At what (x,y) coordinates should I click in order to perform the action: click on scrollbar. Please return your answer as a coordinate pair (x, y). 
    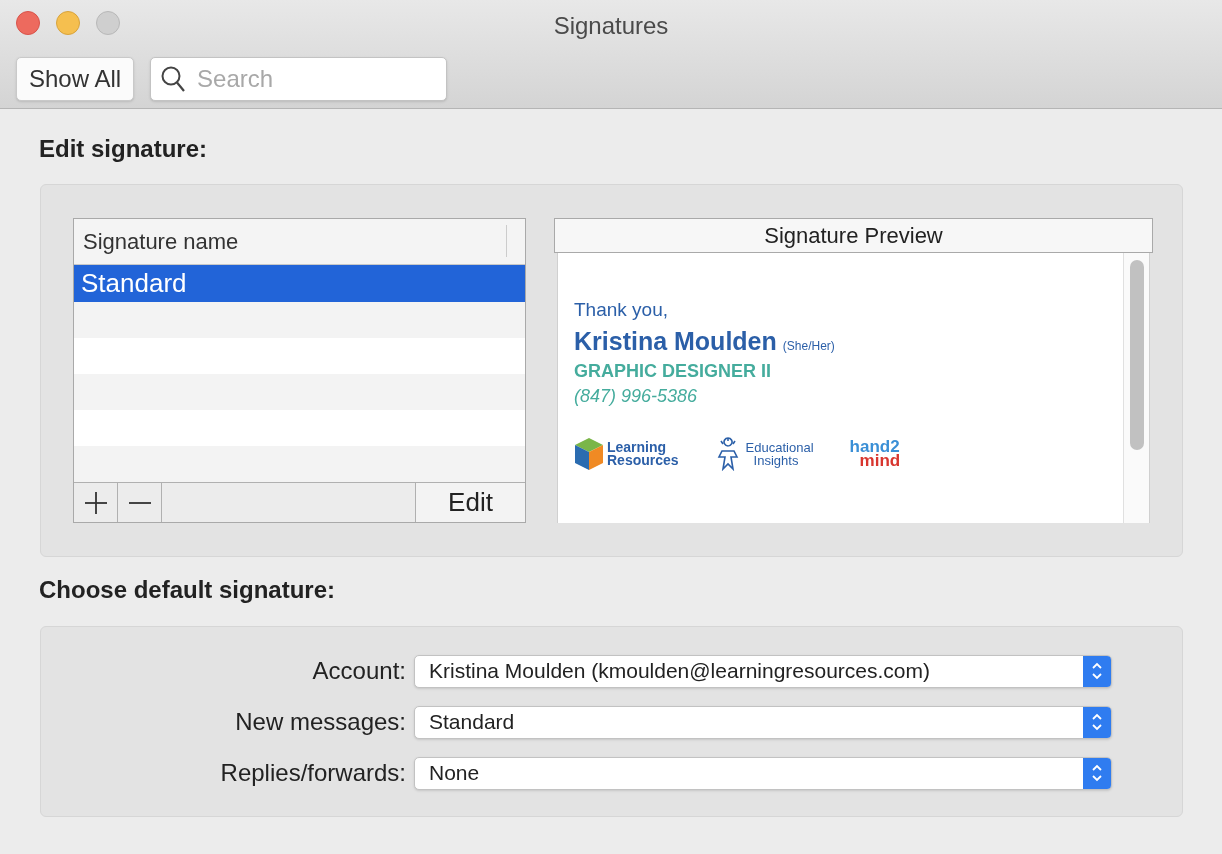
    Looking at the image, I should click on (1136, 388).